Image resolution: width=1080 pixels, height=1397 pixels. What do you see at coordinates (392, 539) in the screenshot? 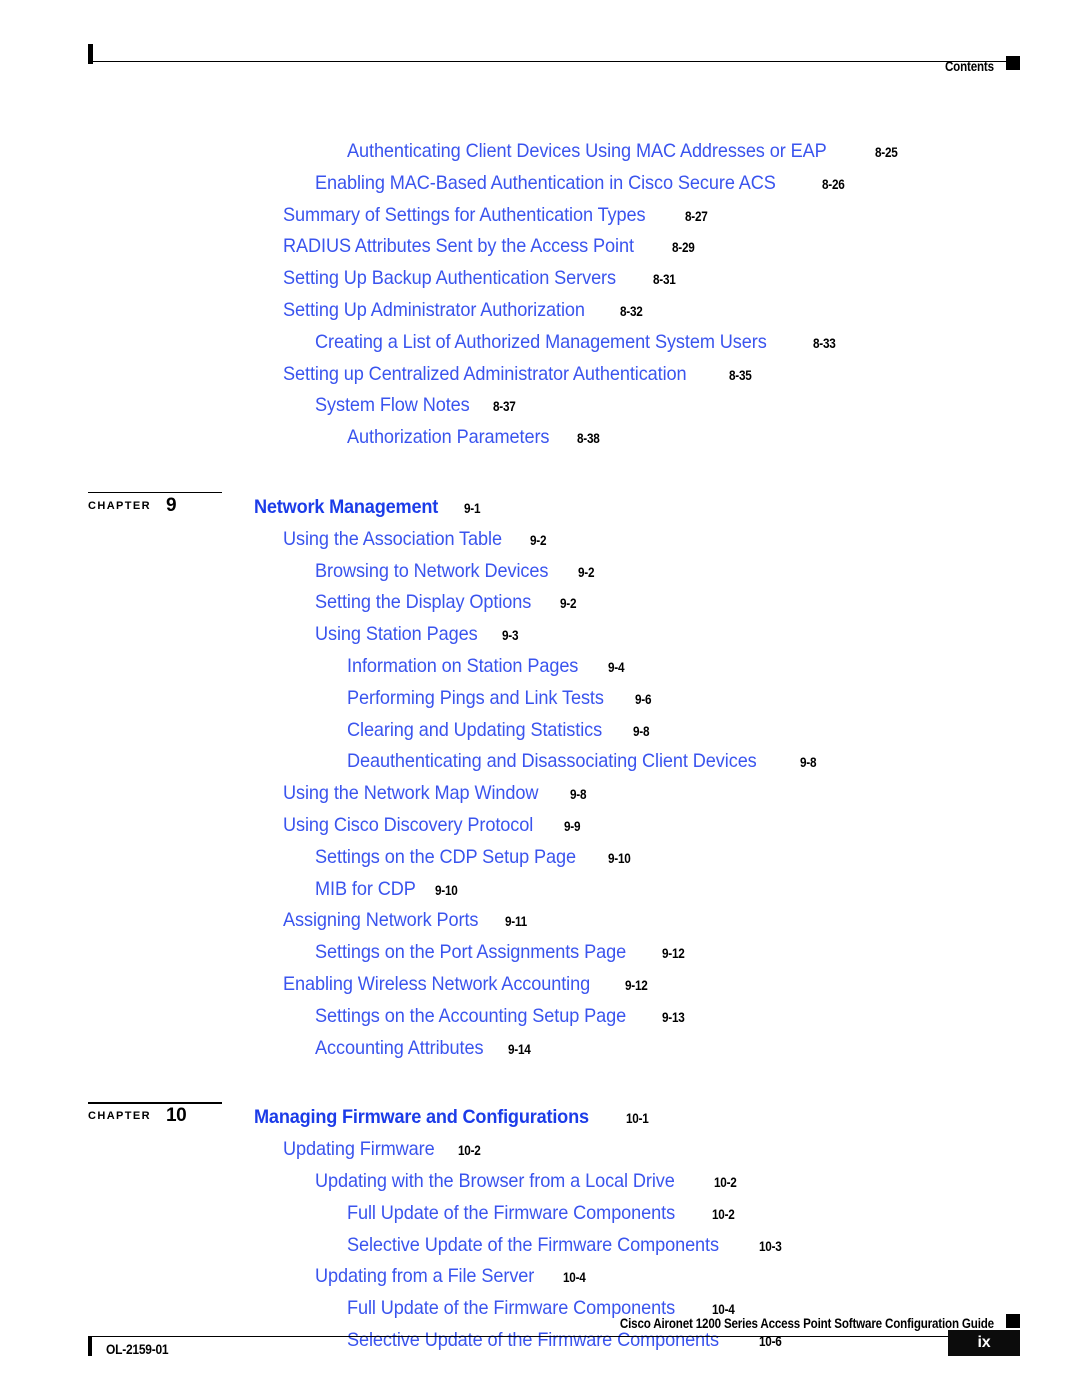
I see `toc-entry-link: Using the Association Table` at bounding box center [392, 539].